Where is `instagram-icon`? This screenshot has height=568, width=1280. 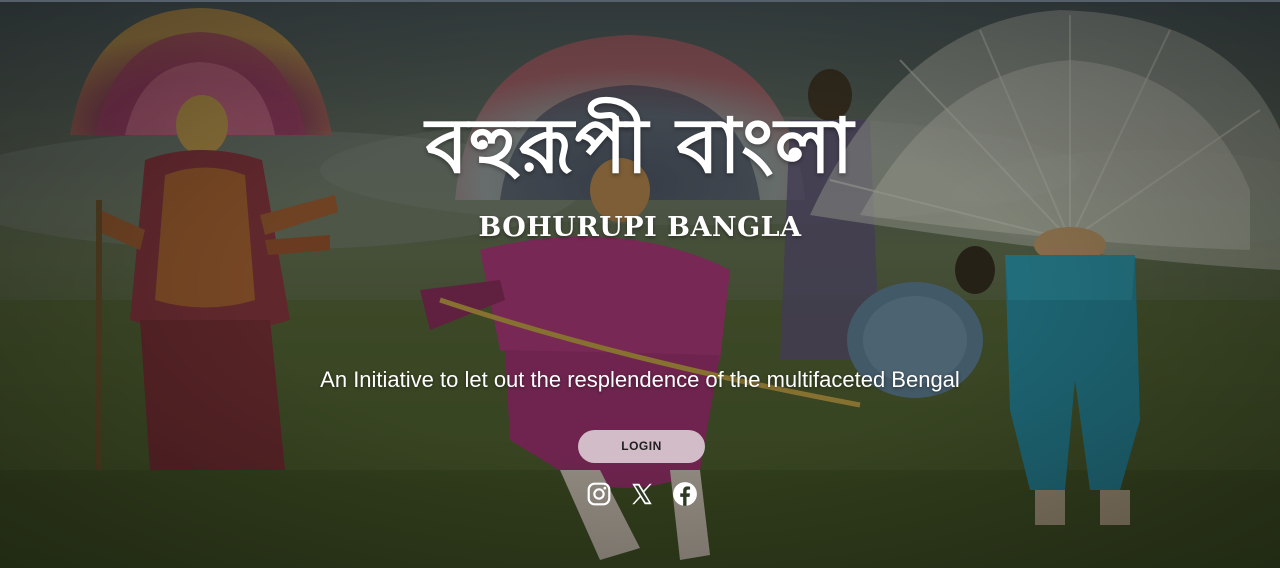 instagram-icon is located at coordinates (599, 494).